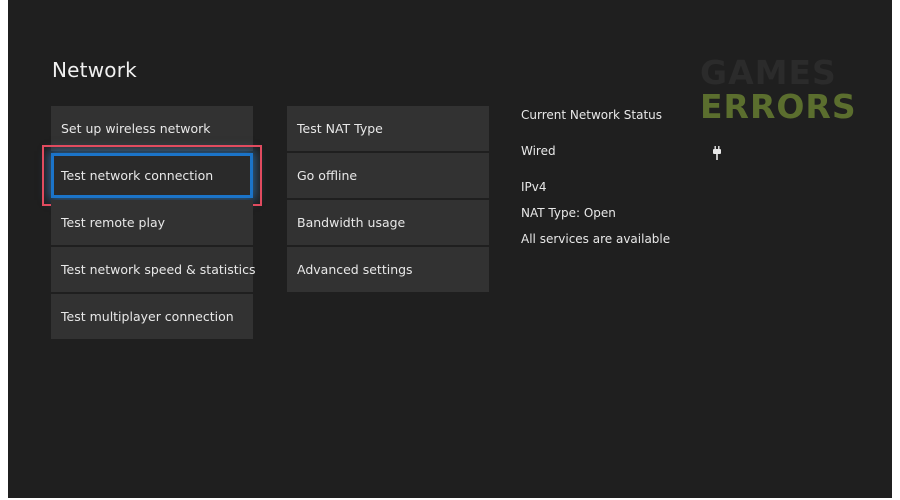  I want to click on status-heading: Current Network Status, so click(592, 115).